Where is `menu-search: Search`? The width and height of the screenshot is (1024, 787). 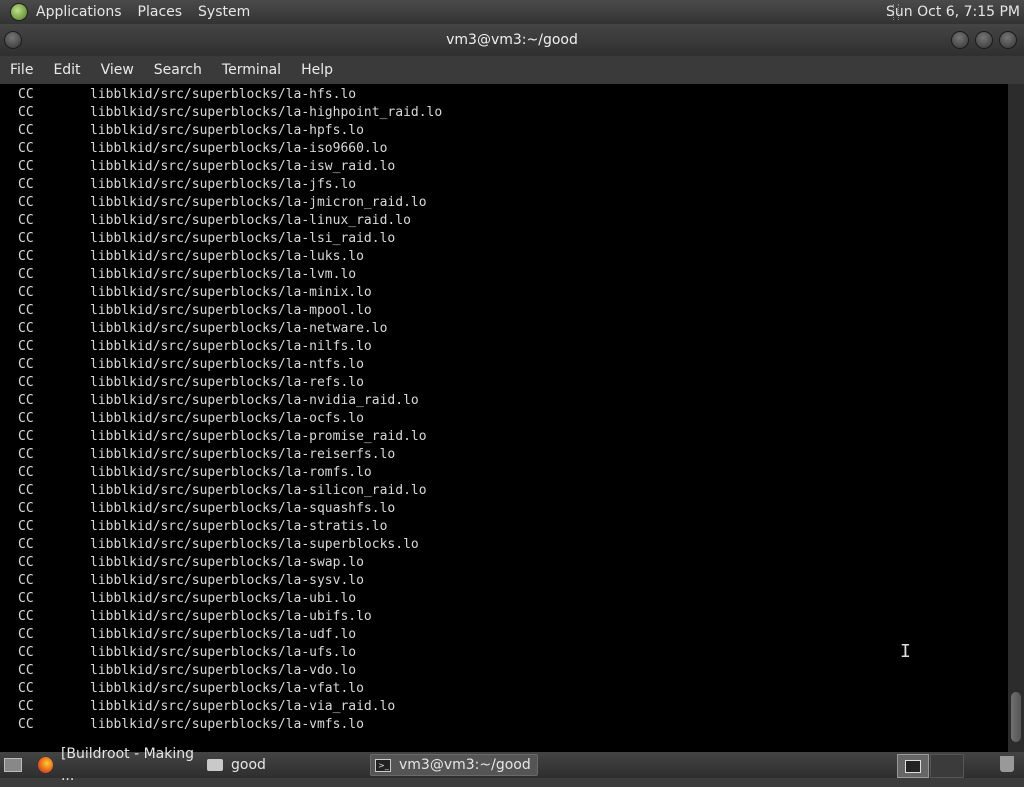 menu-search: Search is located at coordinates (178, 70).